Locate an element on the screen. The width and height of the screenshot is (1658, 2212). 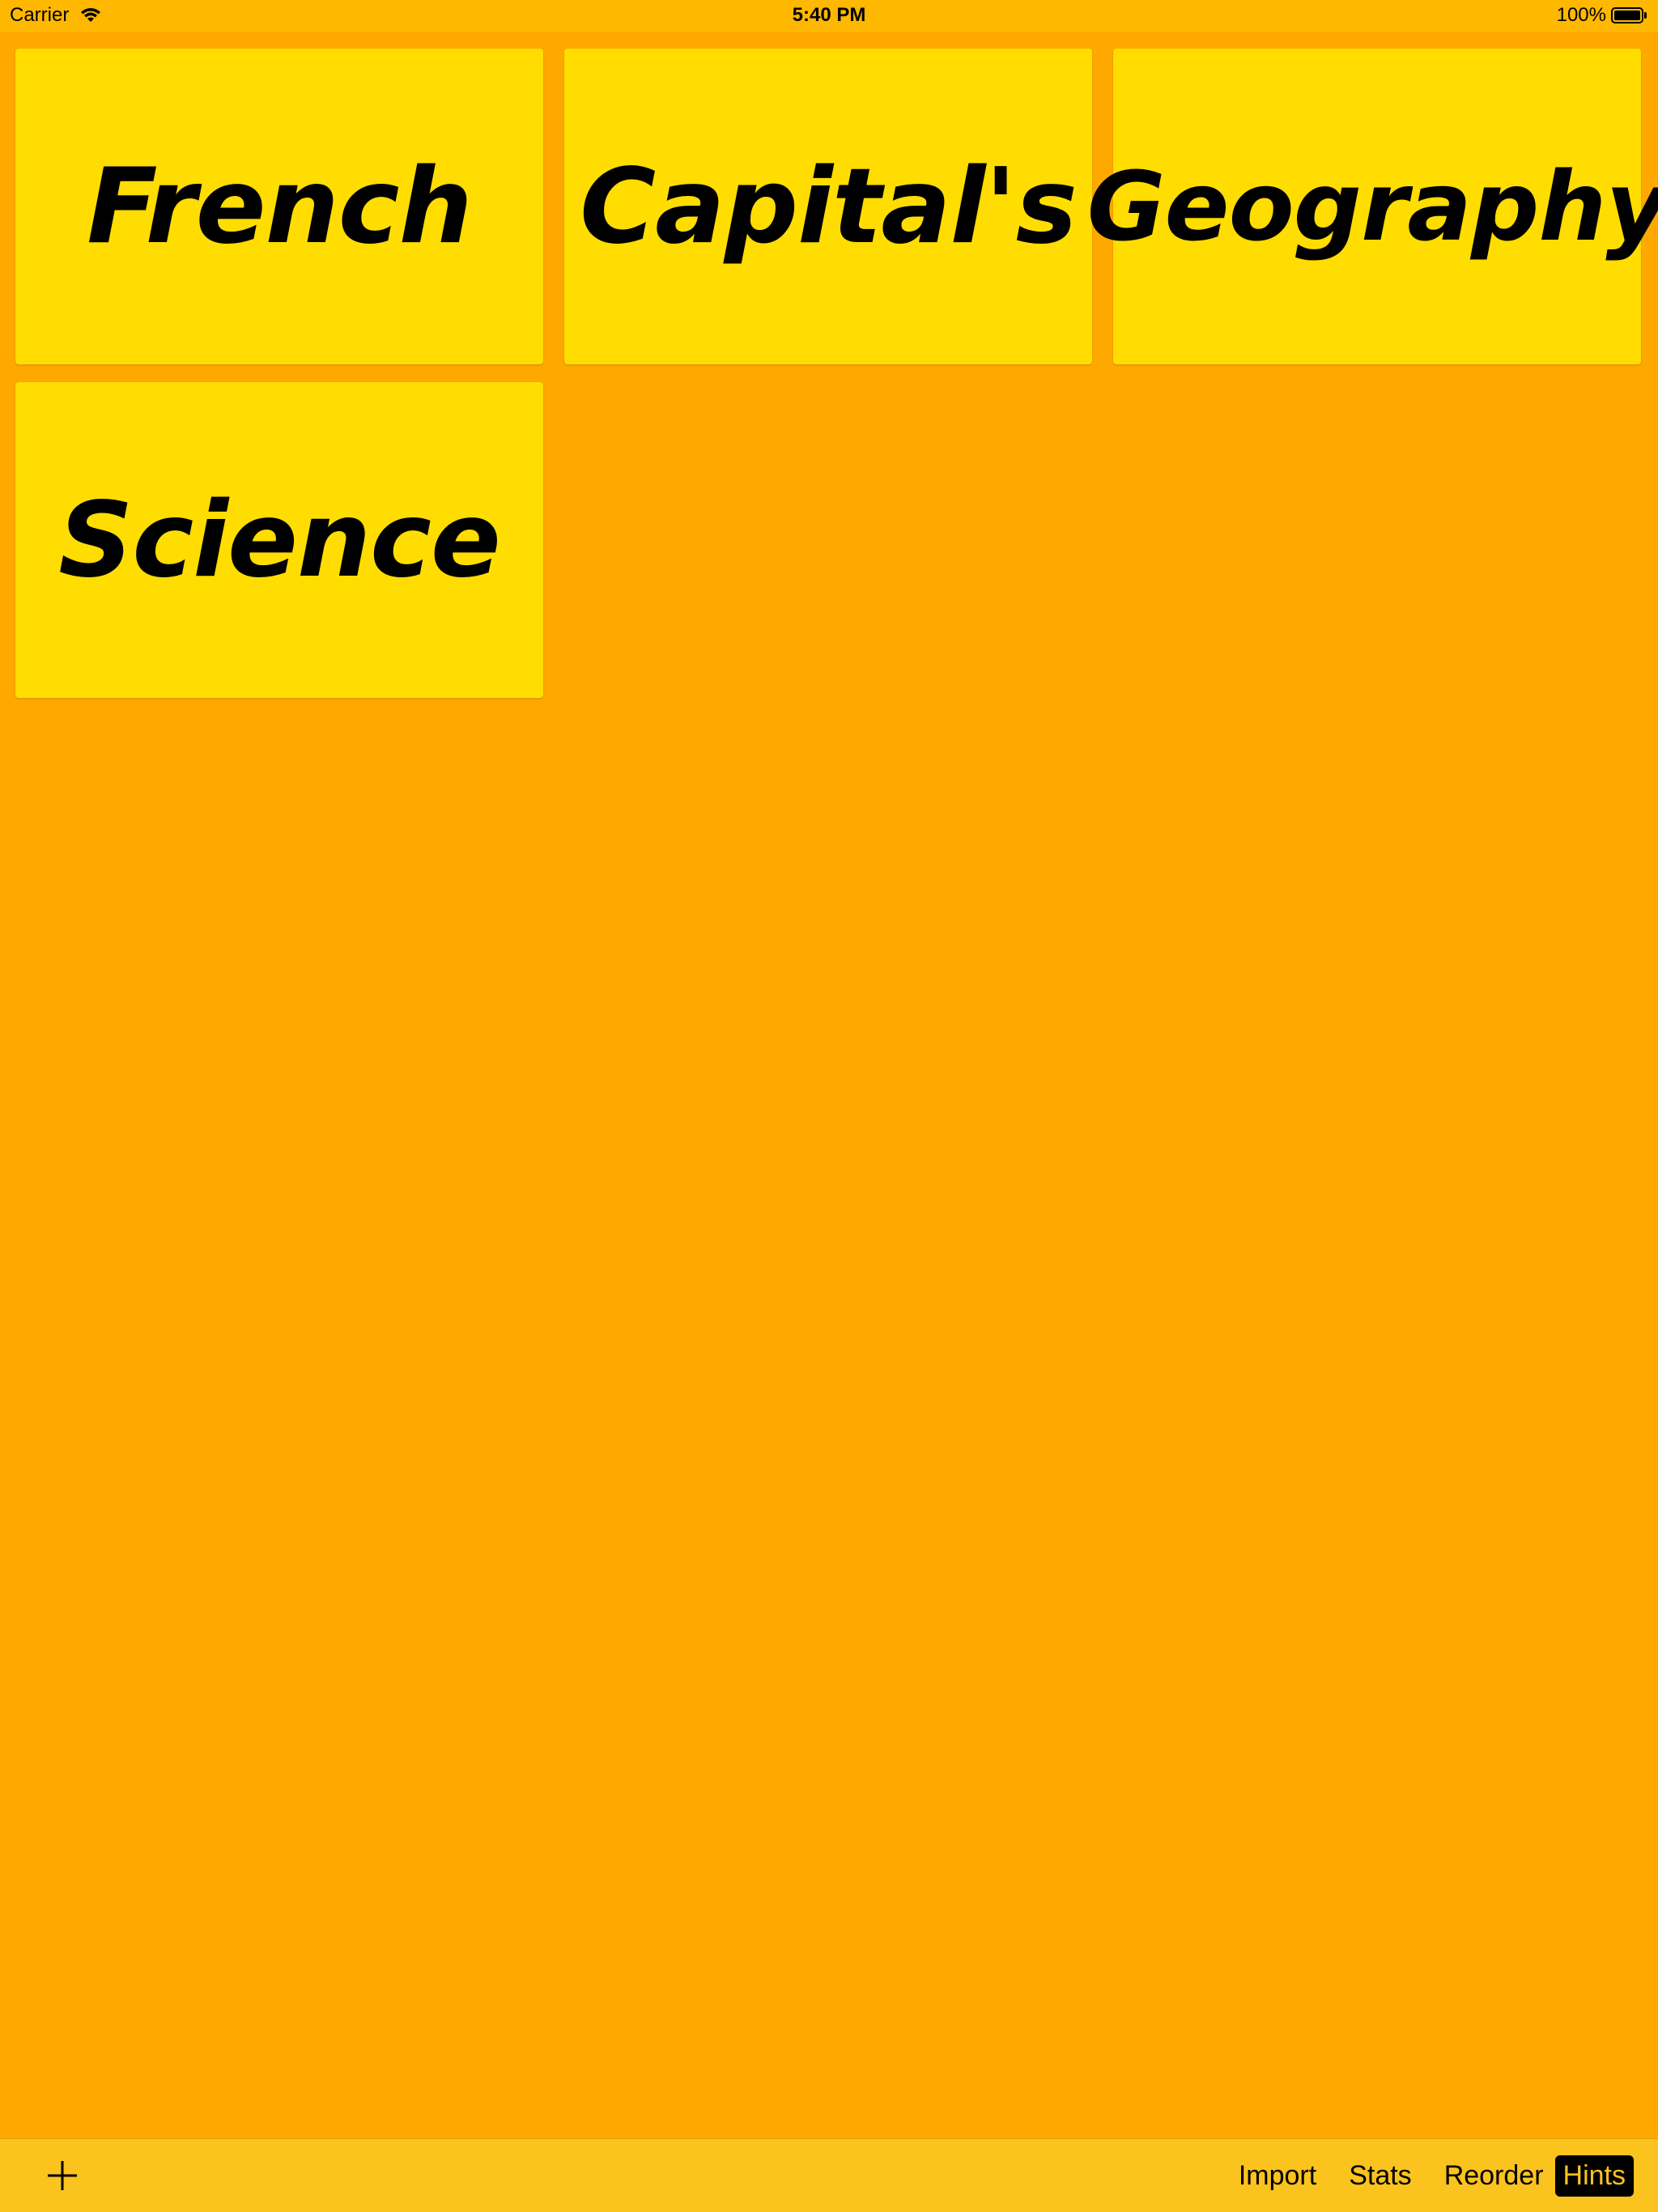
category-tile-science: Science is located at coordinates (279, 540).